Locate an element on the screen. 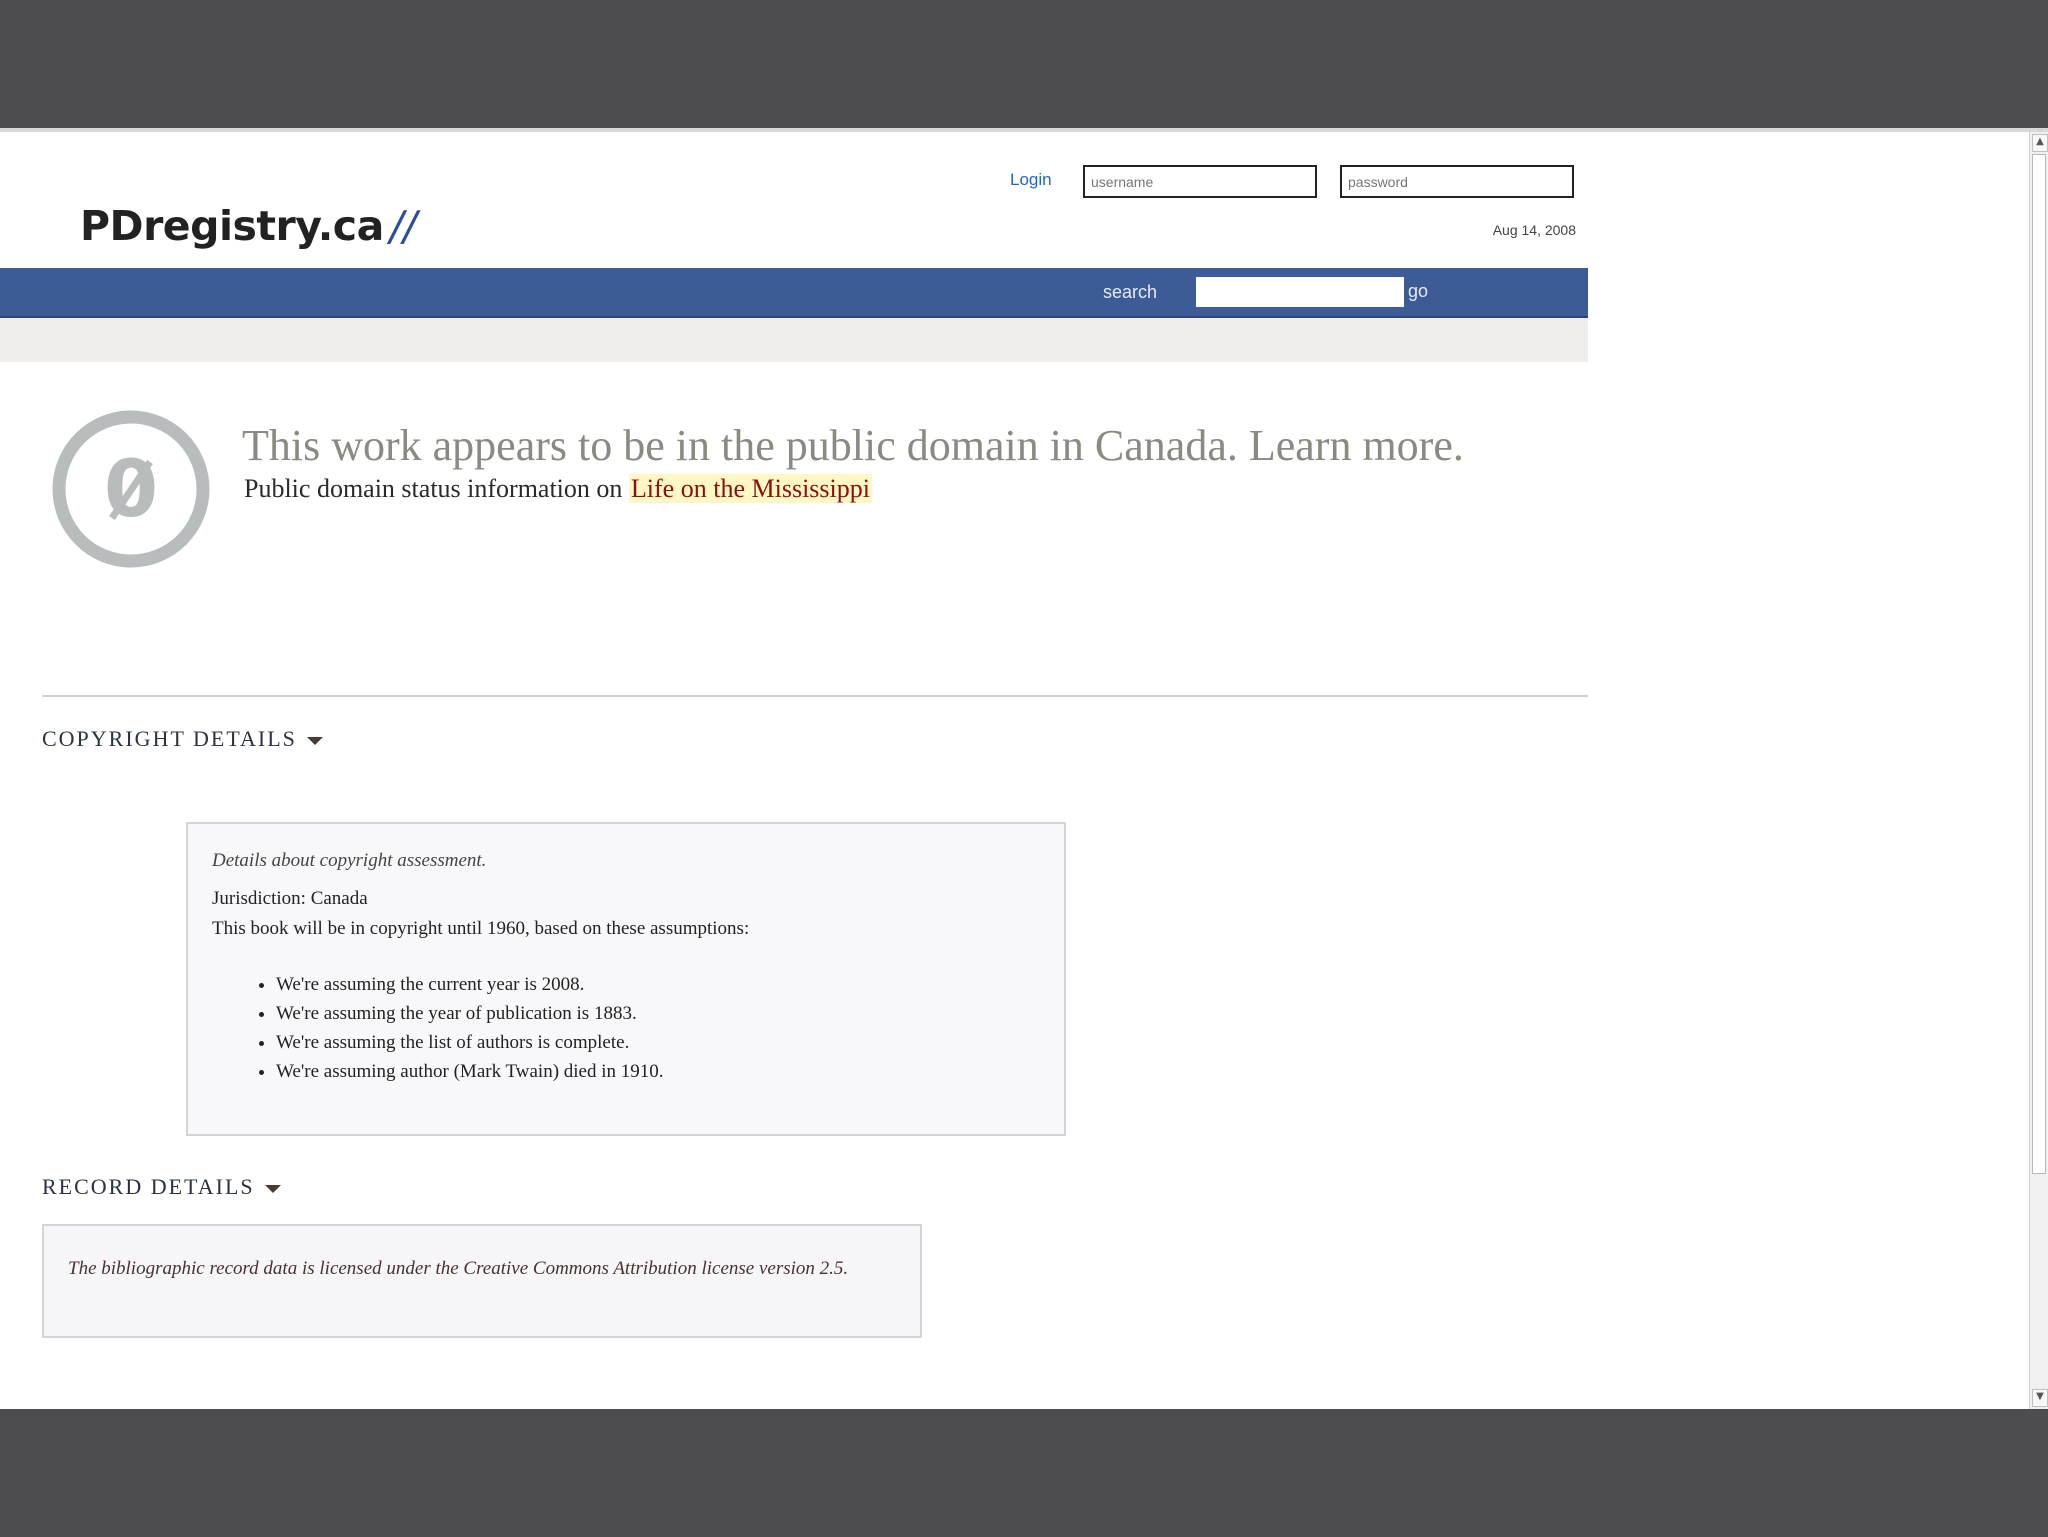 The width and height of the screenshot is (2048, 1537). site-logo: PDregistry.ca// is located at coordinates (248, 226).